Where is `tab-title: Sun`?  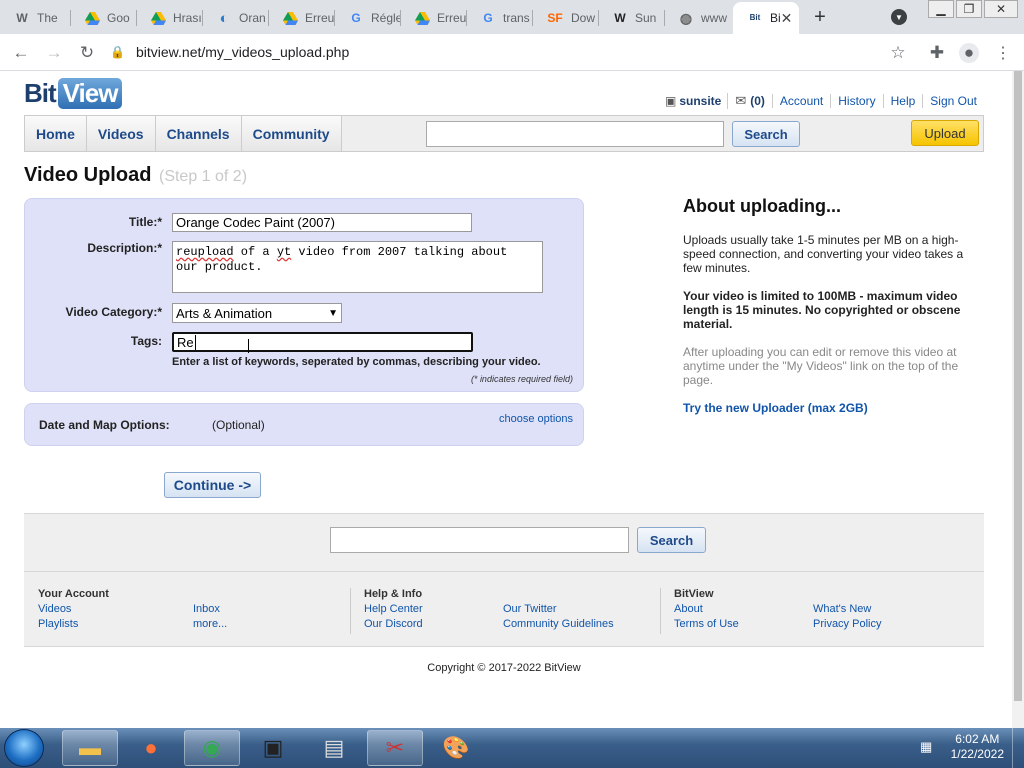
tab-title: Sun is located at coordinates (646, 18).